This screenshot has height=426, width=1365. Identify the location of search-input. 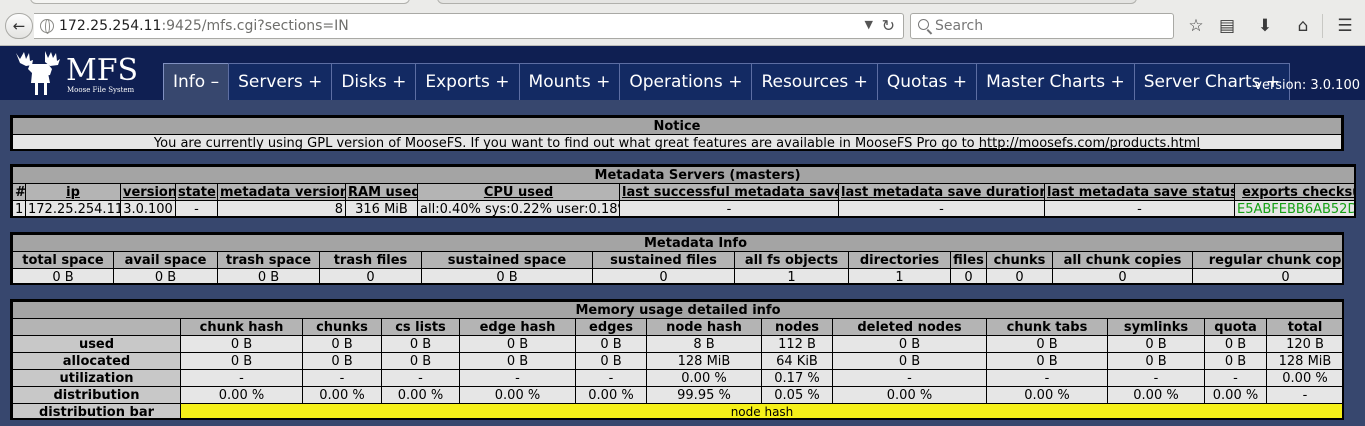
(1050, 26).